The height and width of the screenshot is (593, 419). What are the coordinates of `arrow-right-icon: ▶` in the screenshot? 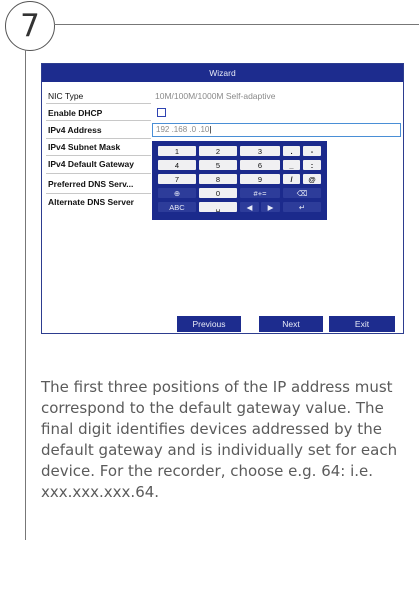 It's located at (270, 207).